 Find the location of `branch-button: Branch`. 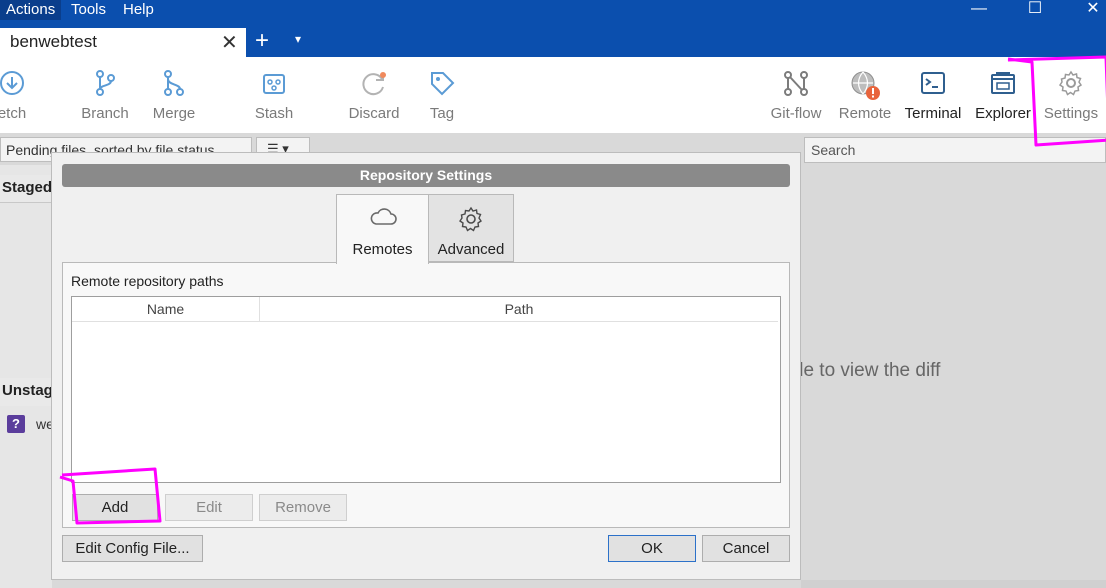

branch-button: Branch is located at coordinates (105, 95).